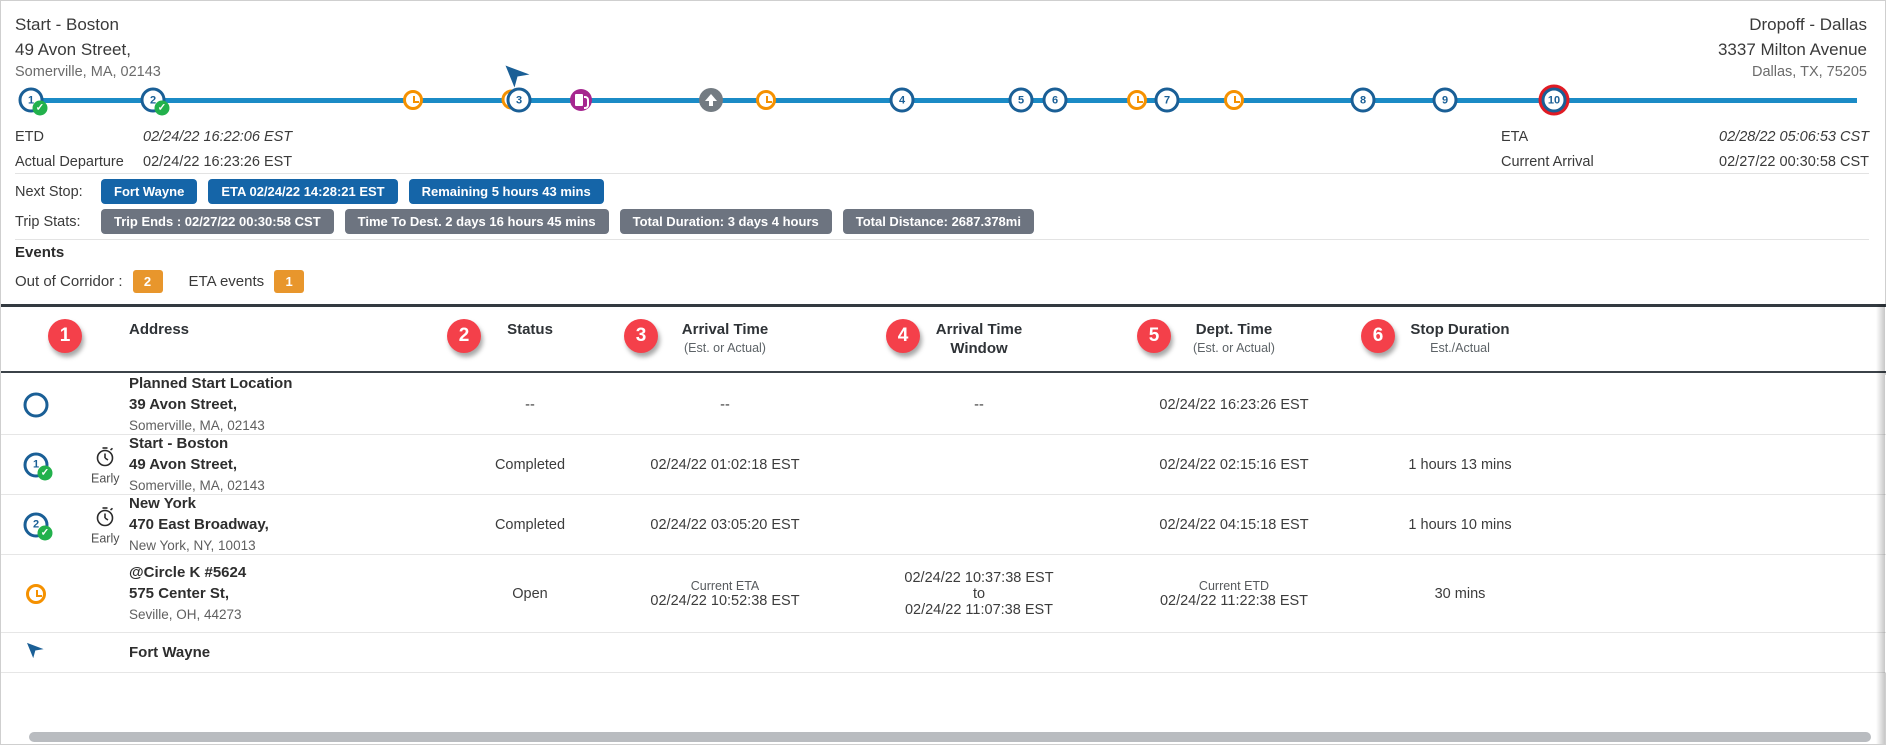 The width and height of the screenshot is (1886, 745). What do you see at coordinates (1880, 524) in the screenshot?
I see `panel-edge-shadow` at bounding box center [1880, 524].